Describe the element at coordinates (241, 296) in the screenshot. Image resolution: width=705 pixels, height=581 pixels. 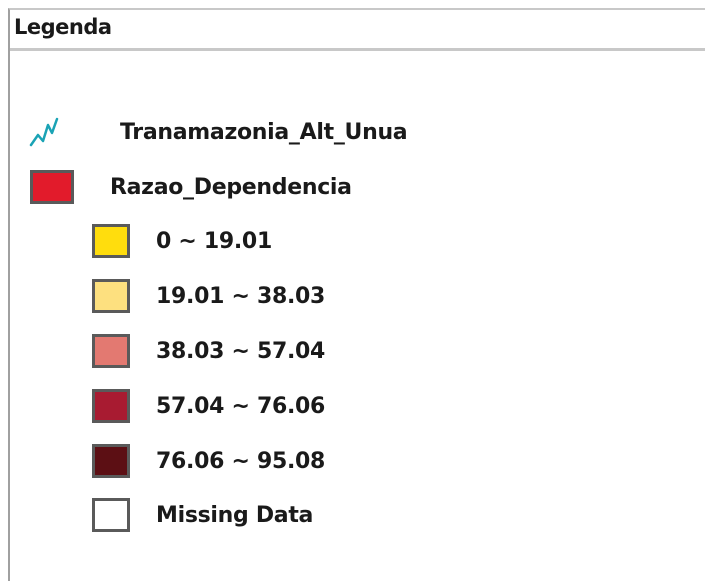
I see `class-label: 19.01 ~ 38.03` at that location.